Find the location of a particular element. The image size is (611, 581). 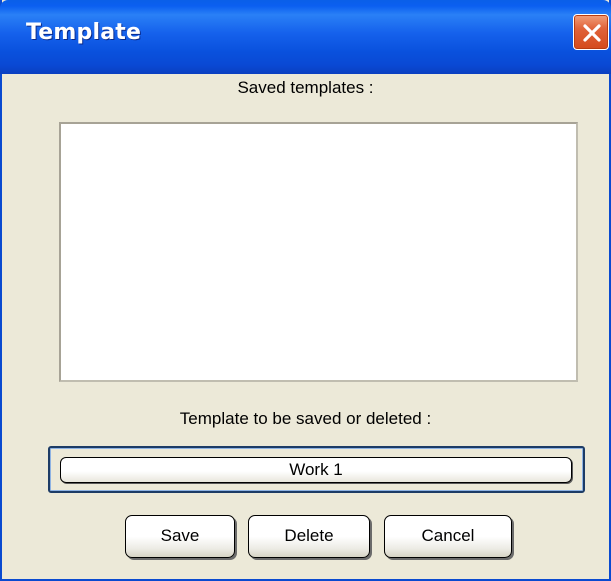

window-title: Template is located at coordinates (84, 32).